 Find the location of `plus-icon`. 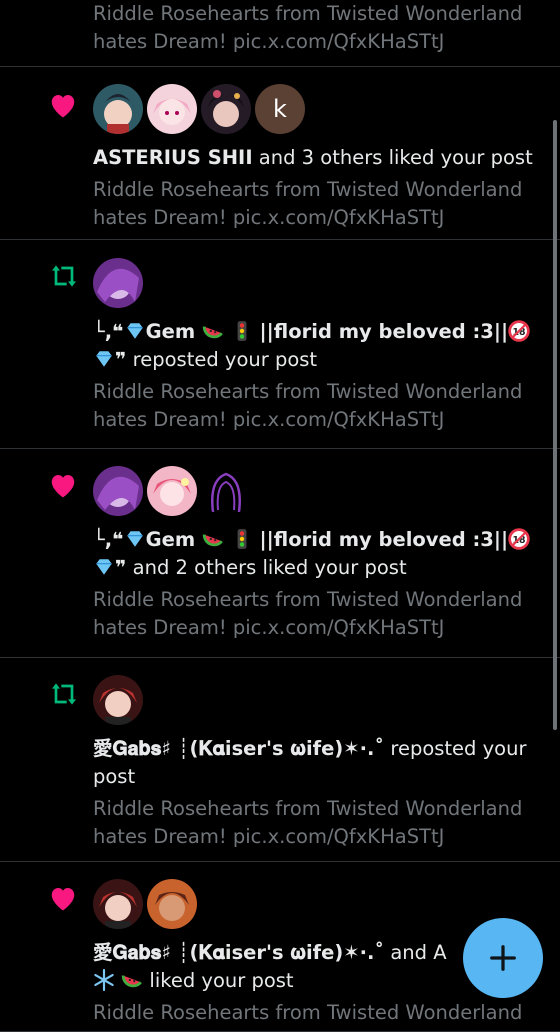

plus-icon is located at coordinates (503, 958).